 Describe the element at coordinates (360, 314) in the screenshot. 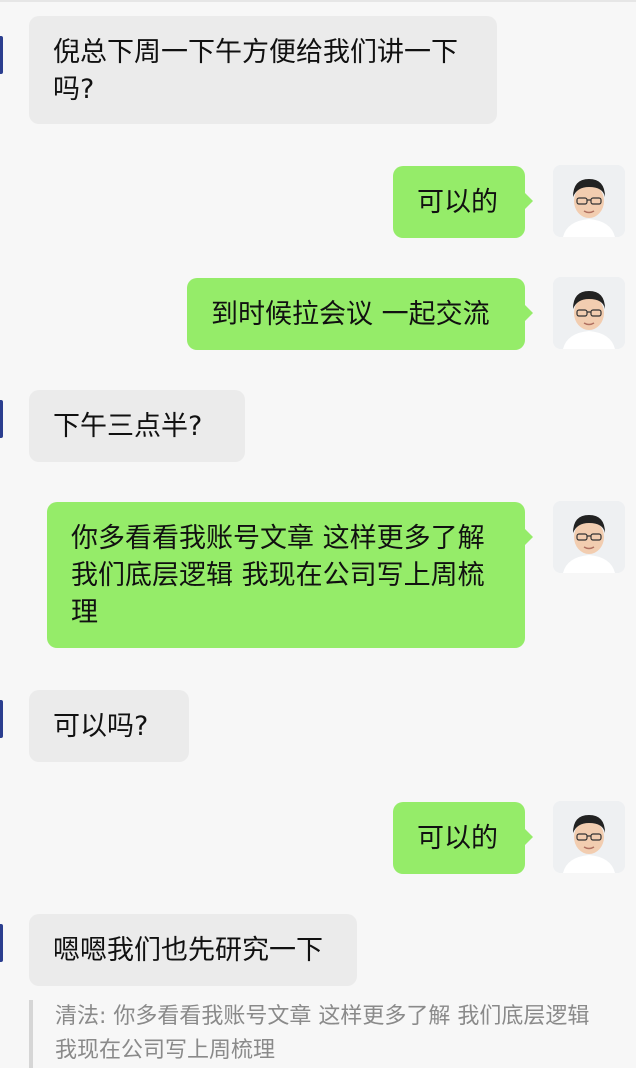

I see `message-bubble-sent: 到时候拉会议 一起交流` at that location.